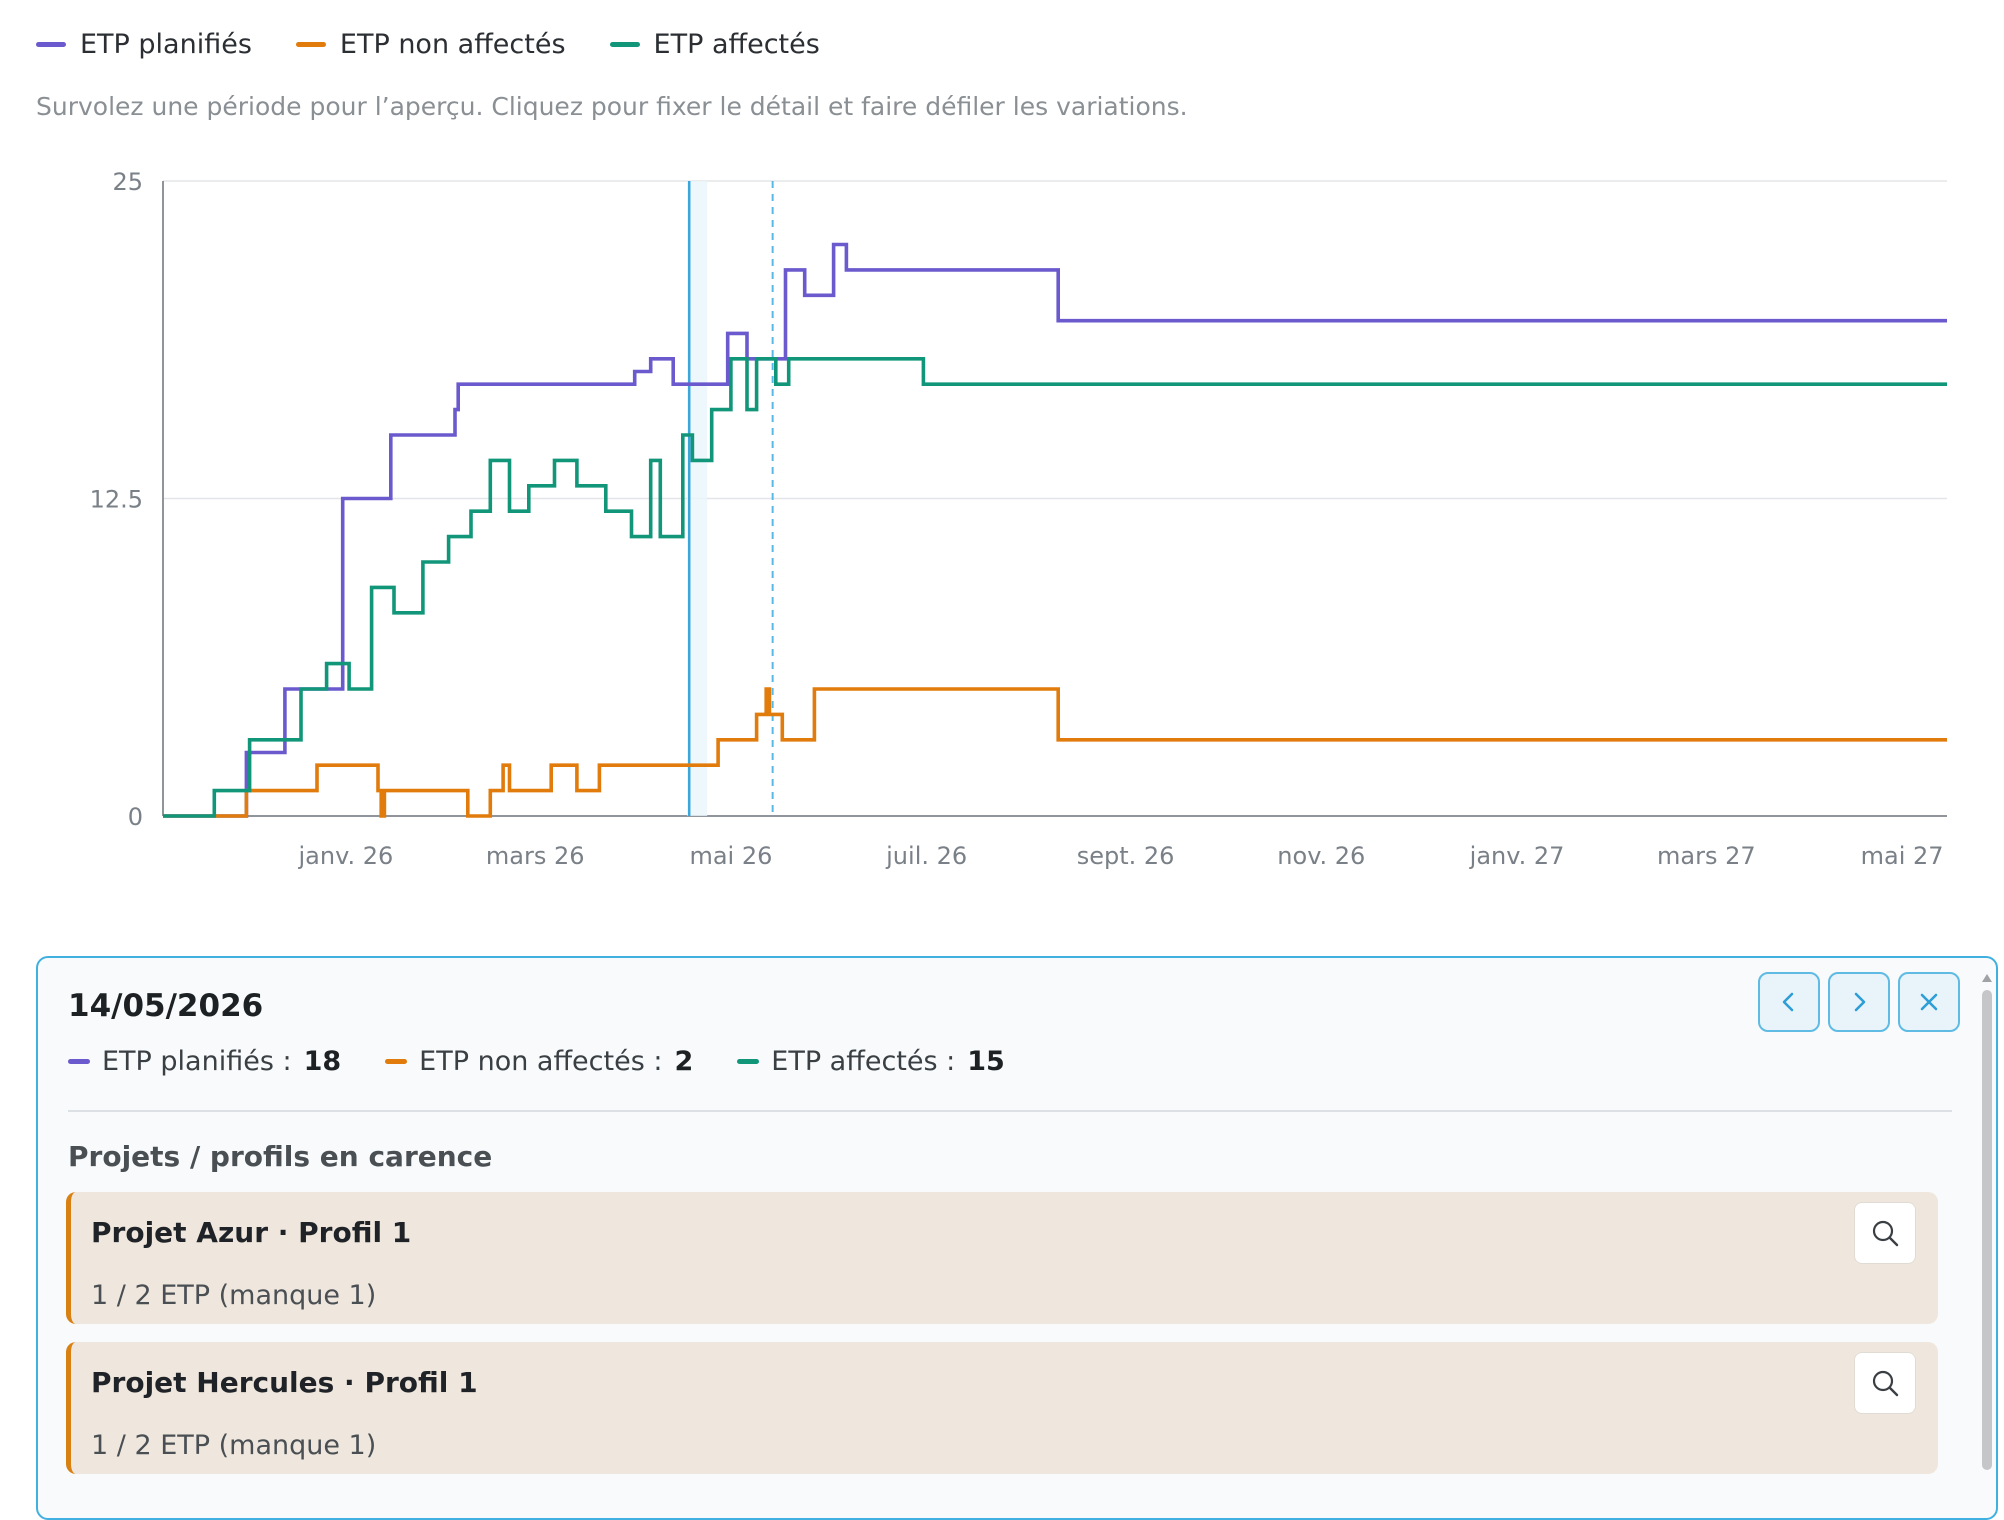  I want to click on x-tick-label: janv. 27, so click(1517, 856).